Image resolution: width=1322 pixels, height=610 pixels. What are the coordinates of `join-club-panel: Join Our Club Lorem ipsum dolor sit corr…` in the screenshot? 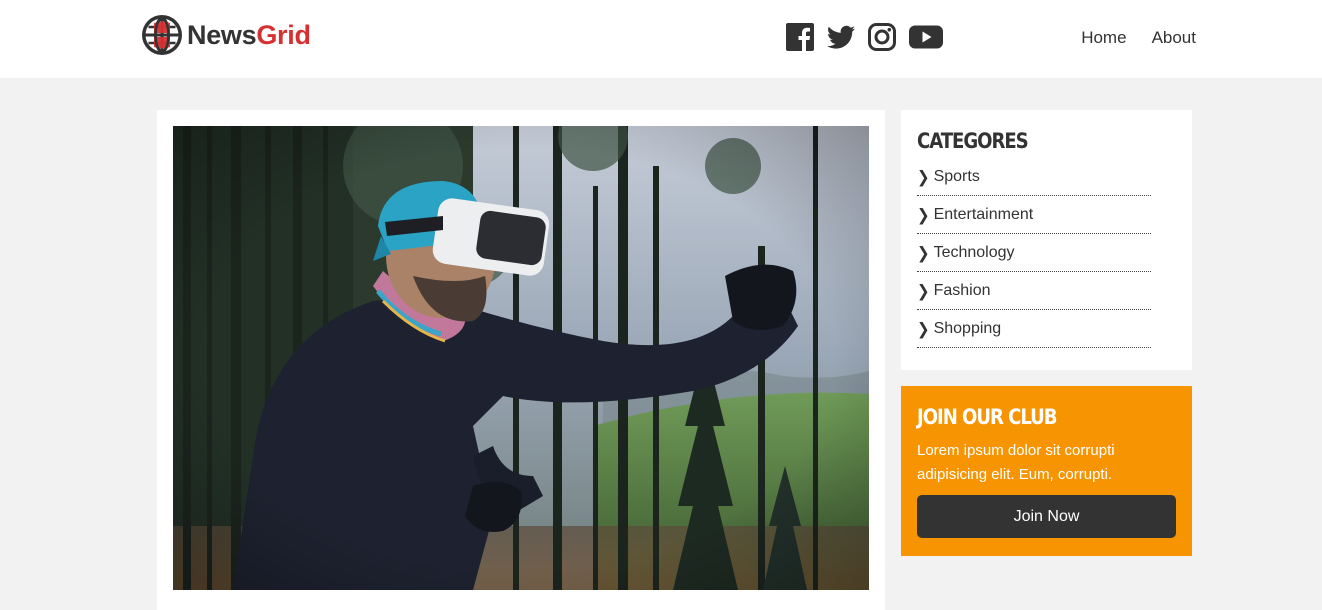 It's located at (1046, 471).